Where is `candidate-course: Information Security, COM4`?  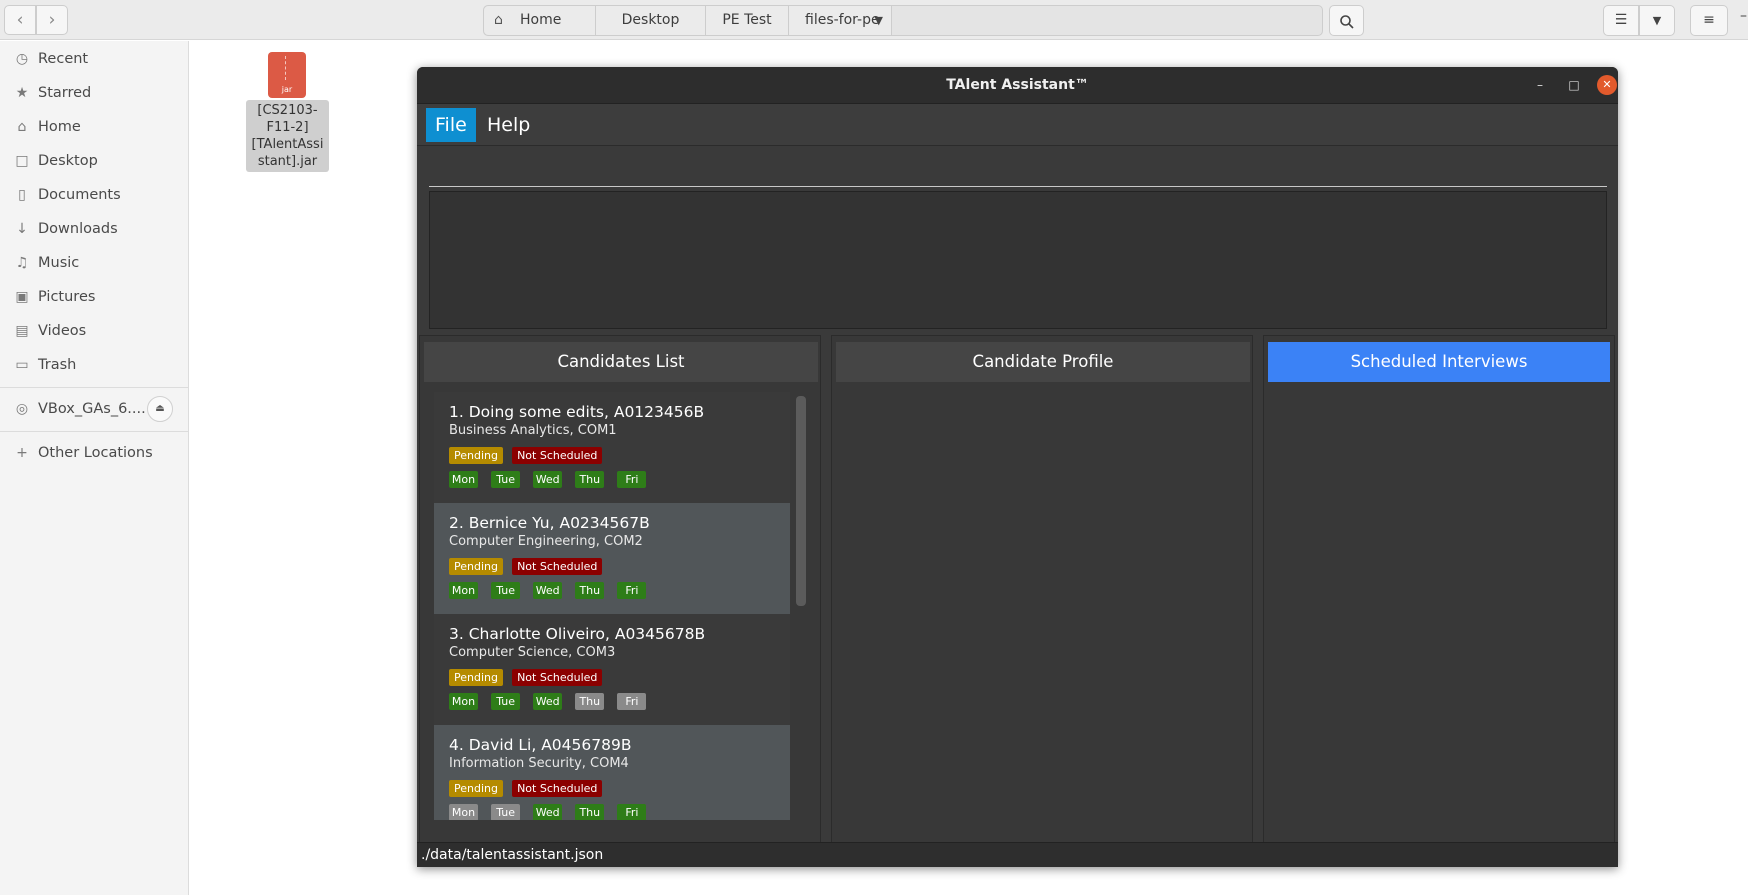 candidate-course: Information Security, COM4 is located at coordinates (539, 763).